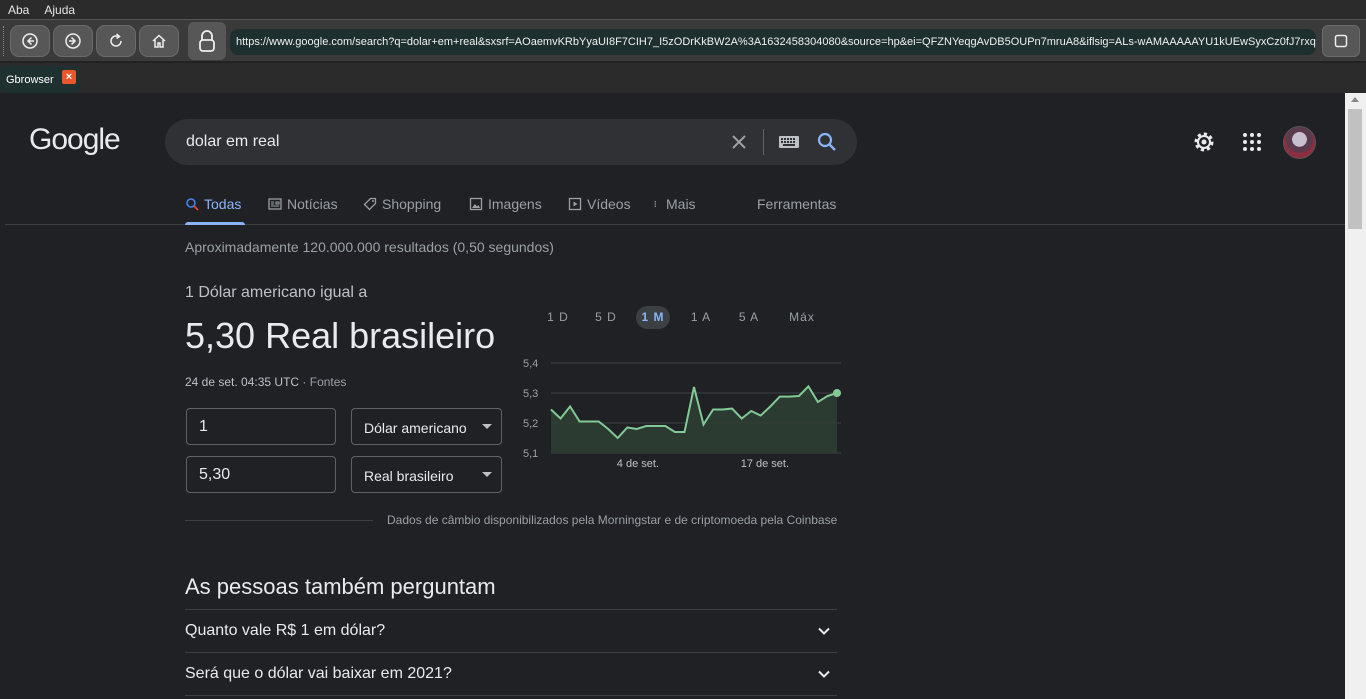 This screenshot has width=1366, height=699. Describe the element at coordinates (242, 382) in the screenshot. I see `datetime-text: 24 de set. 04:35 UTC` at that location.